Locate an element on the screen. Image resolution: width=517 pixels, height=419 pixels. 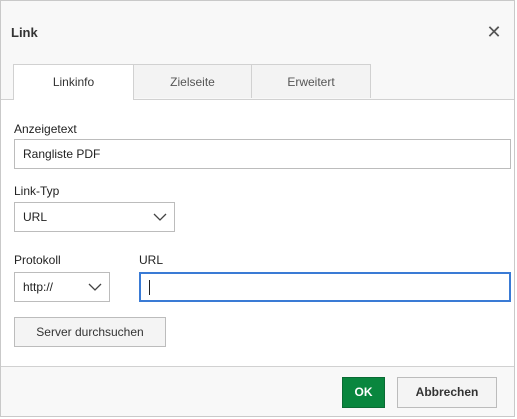
dialog-titlebar: Link ✕ is located at coordinates (257, 31).